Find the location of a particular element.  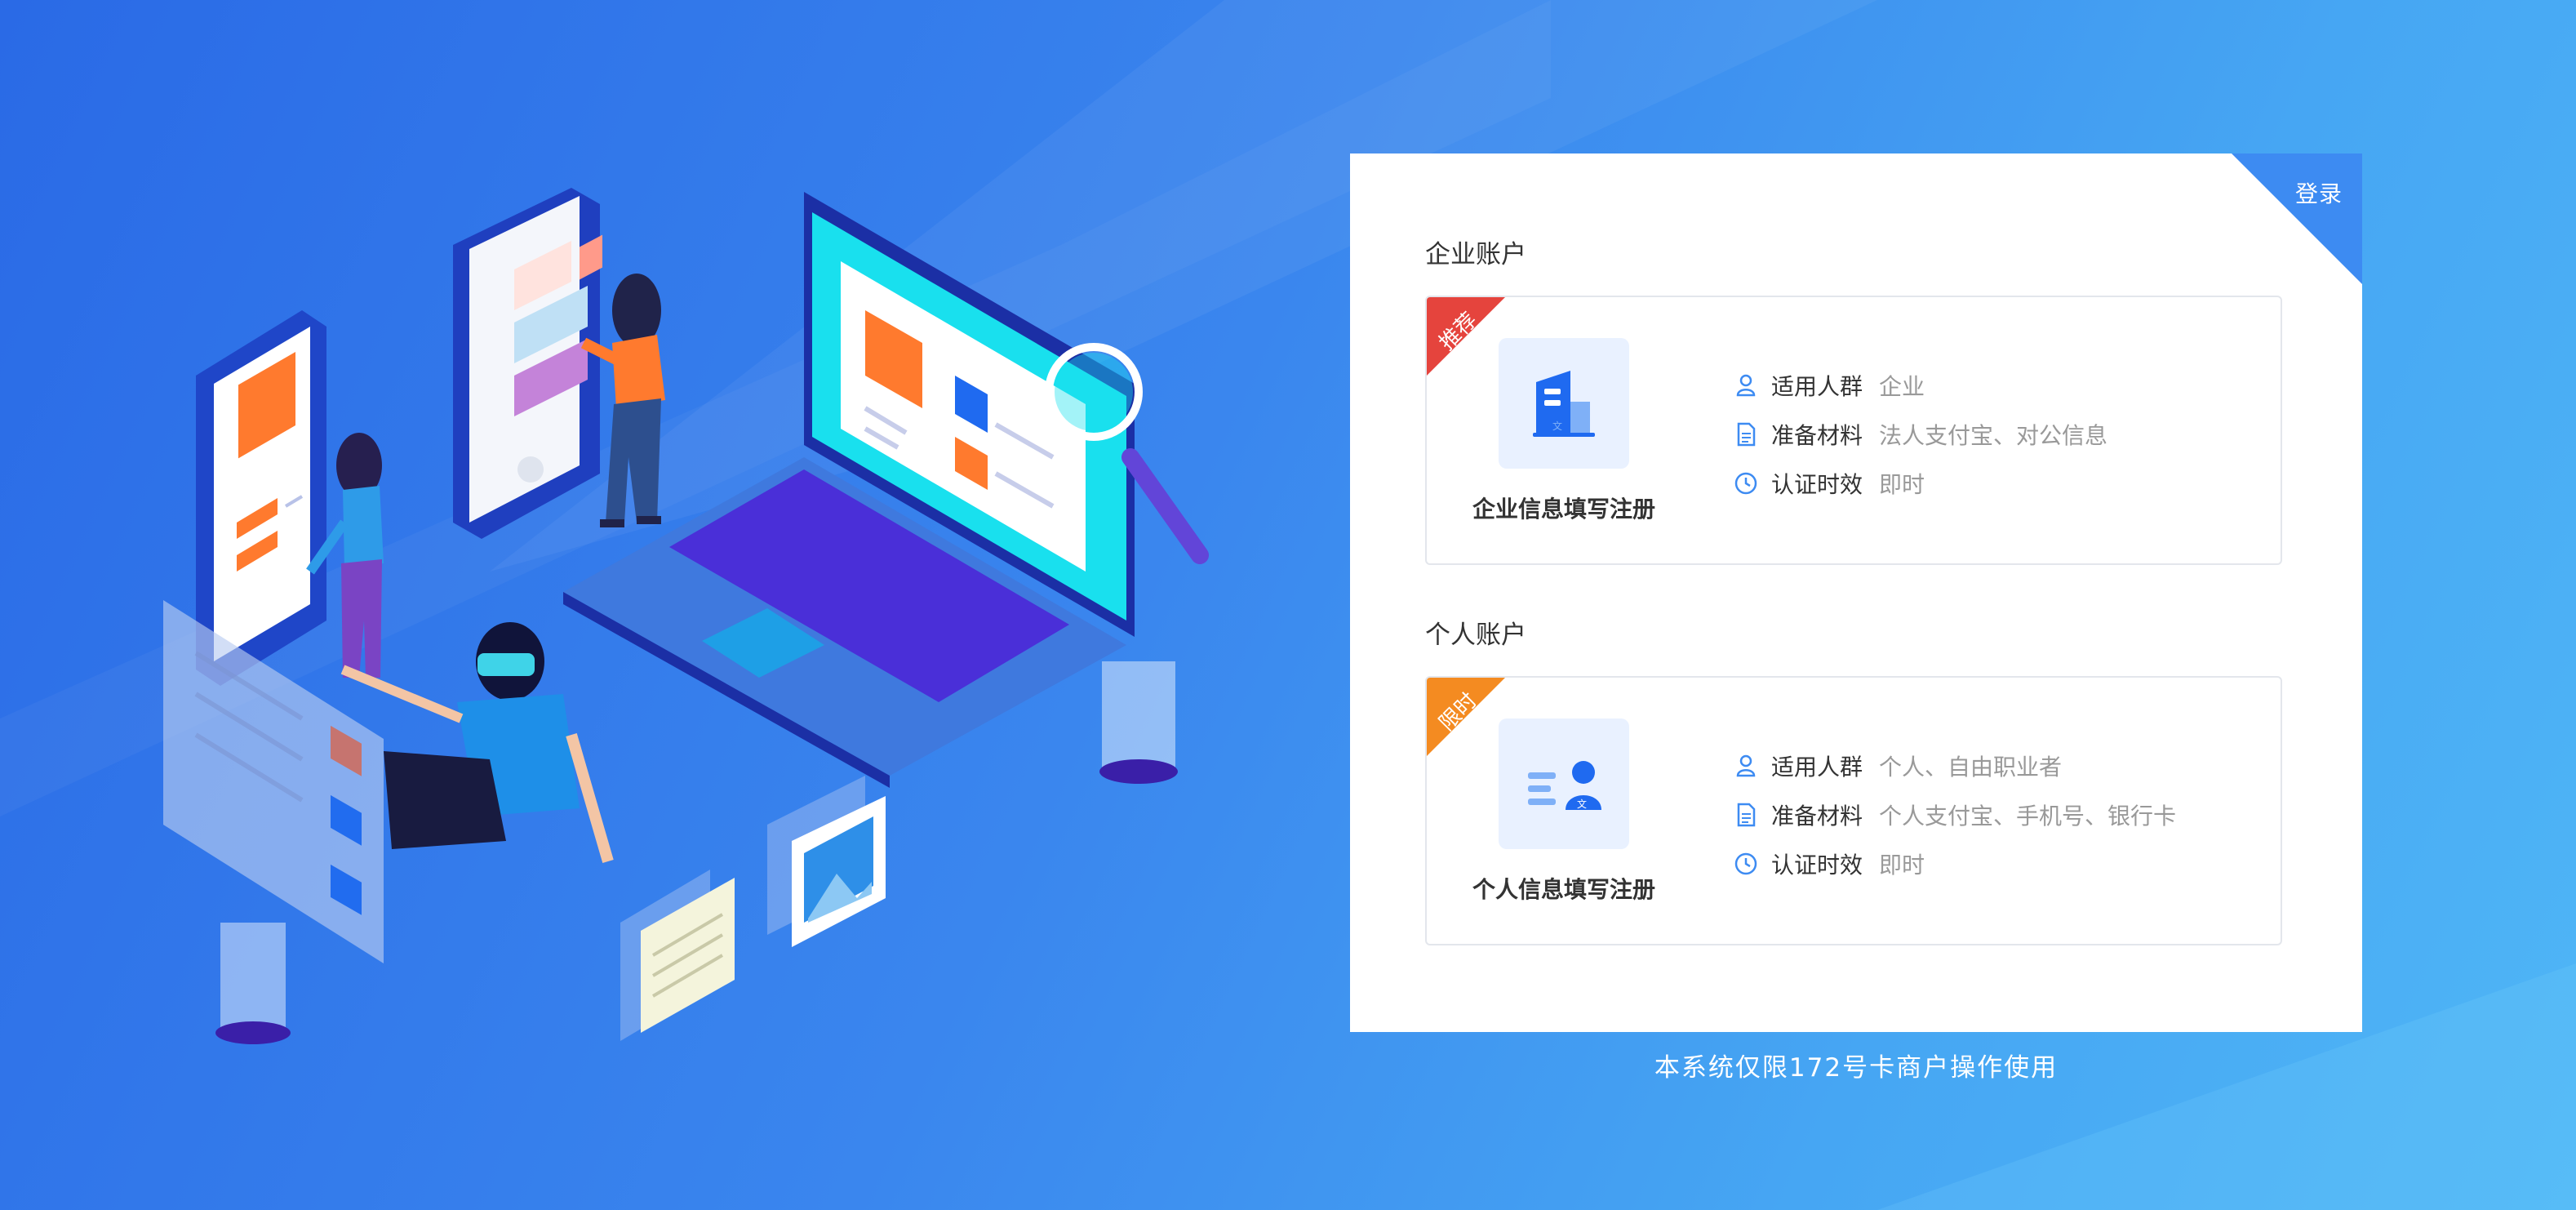

personal-section-title: 个人账户 is located at coordinates (1475, 636).